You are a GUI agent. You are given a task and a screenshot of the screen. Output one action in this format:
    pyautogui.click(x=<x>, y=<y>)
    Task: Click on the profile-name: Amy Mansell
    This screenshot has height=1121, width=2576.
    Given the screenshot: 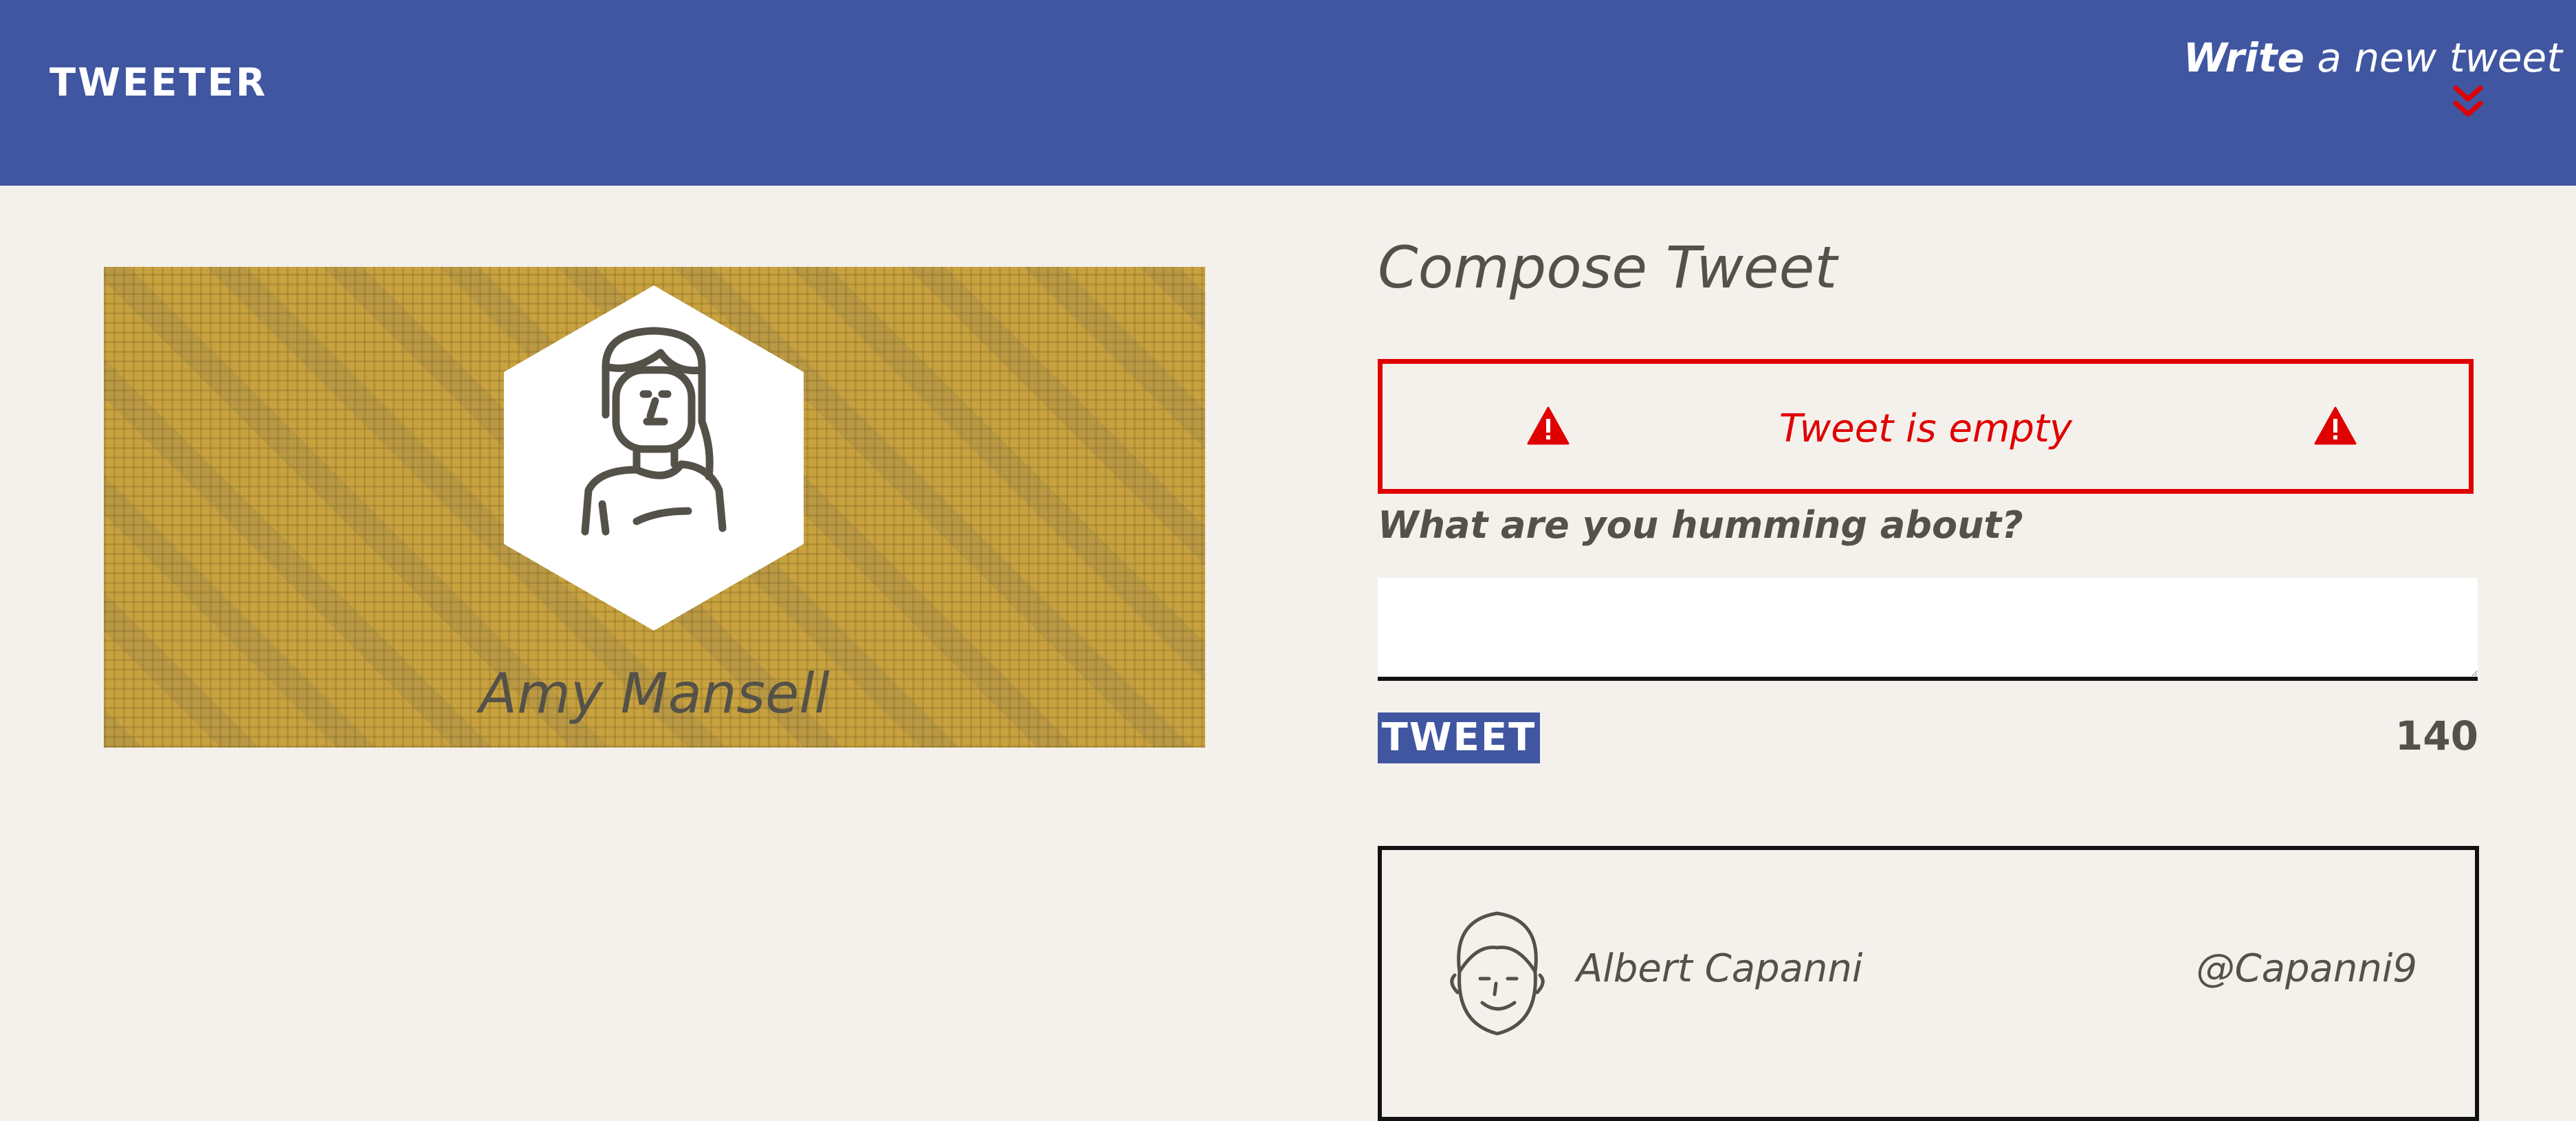 What is the action you would take?
    pyautogui.click(x=654, y=694)
    